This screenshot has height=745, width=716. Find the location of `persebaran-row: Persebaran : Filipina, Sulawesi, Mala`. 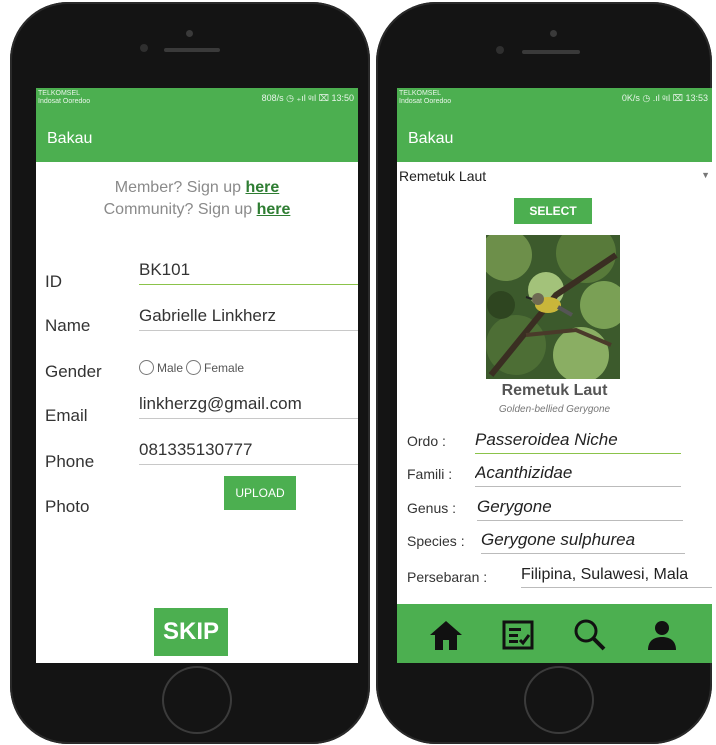

persebaran-row: Persebaran : Filipina, Sulawesi, Mala is located at coordinates (554, 578).